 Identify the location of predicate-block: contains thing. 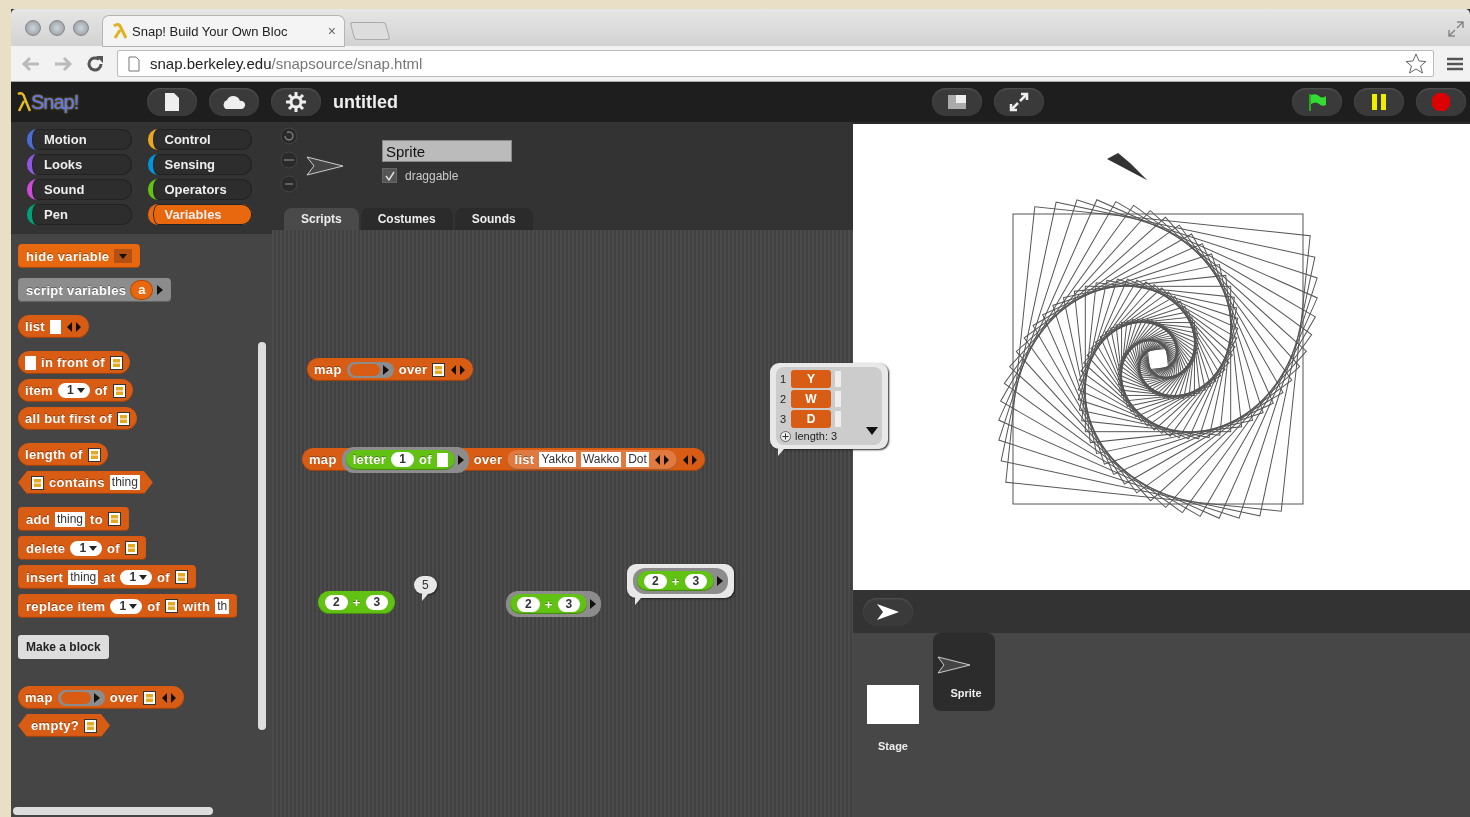
(85, 482).